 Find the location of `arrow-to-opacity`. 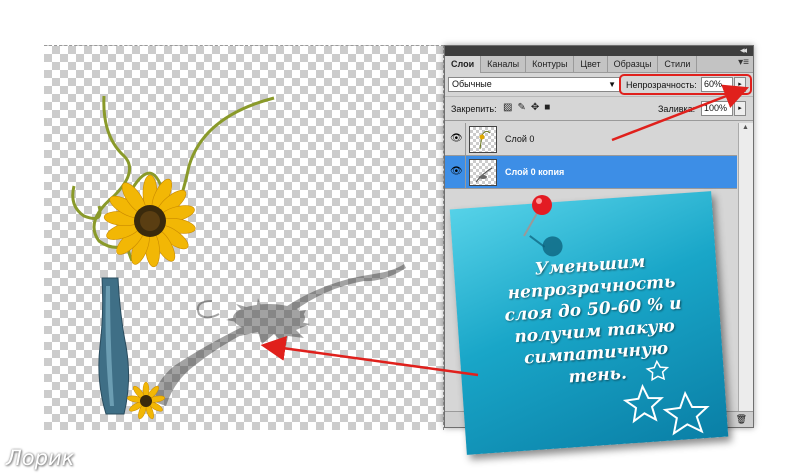

arrow-to-opacity is located at coordinates (680, 113).